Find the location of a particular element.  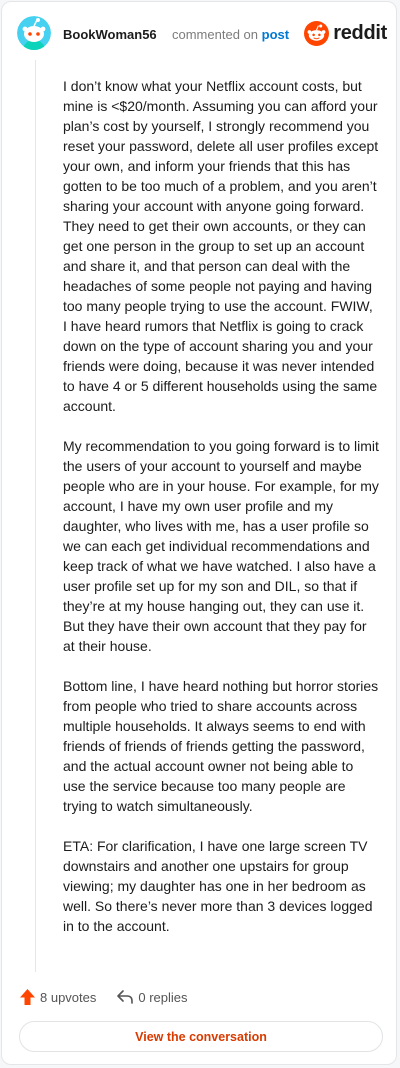

reply-arrow-icon is located at coordinates (125, 997).